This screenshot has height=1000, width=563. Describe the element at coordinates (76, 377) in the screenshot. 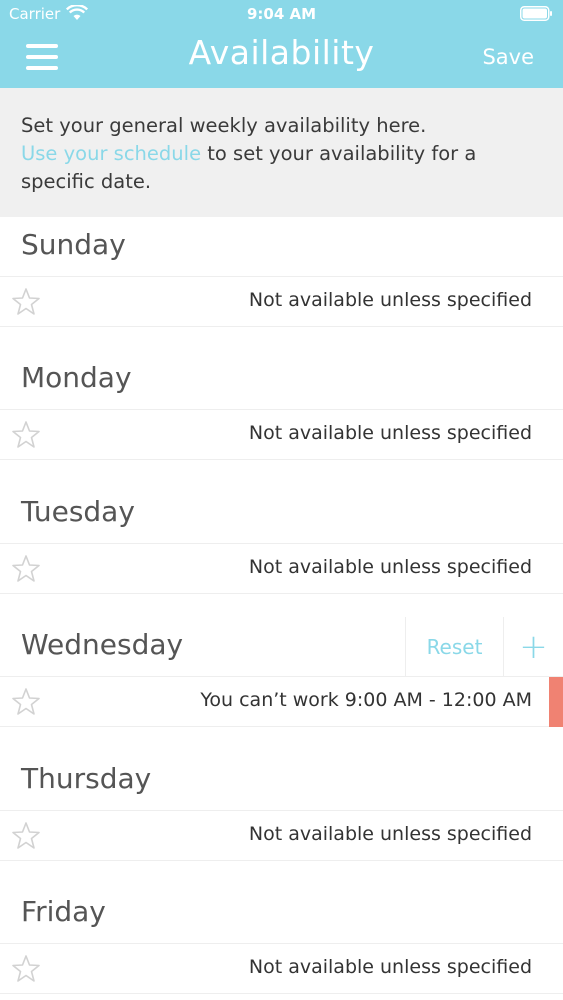

I see `day-title: Monday` at that location.